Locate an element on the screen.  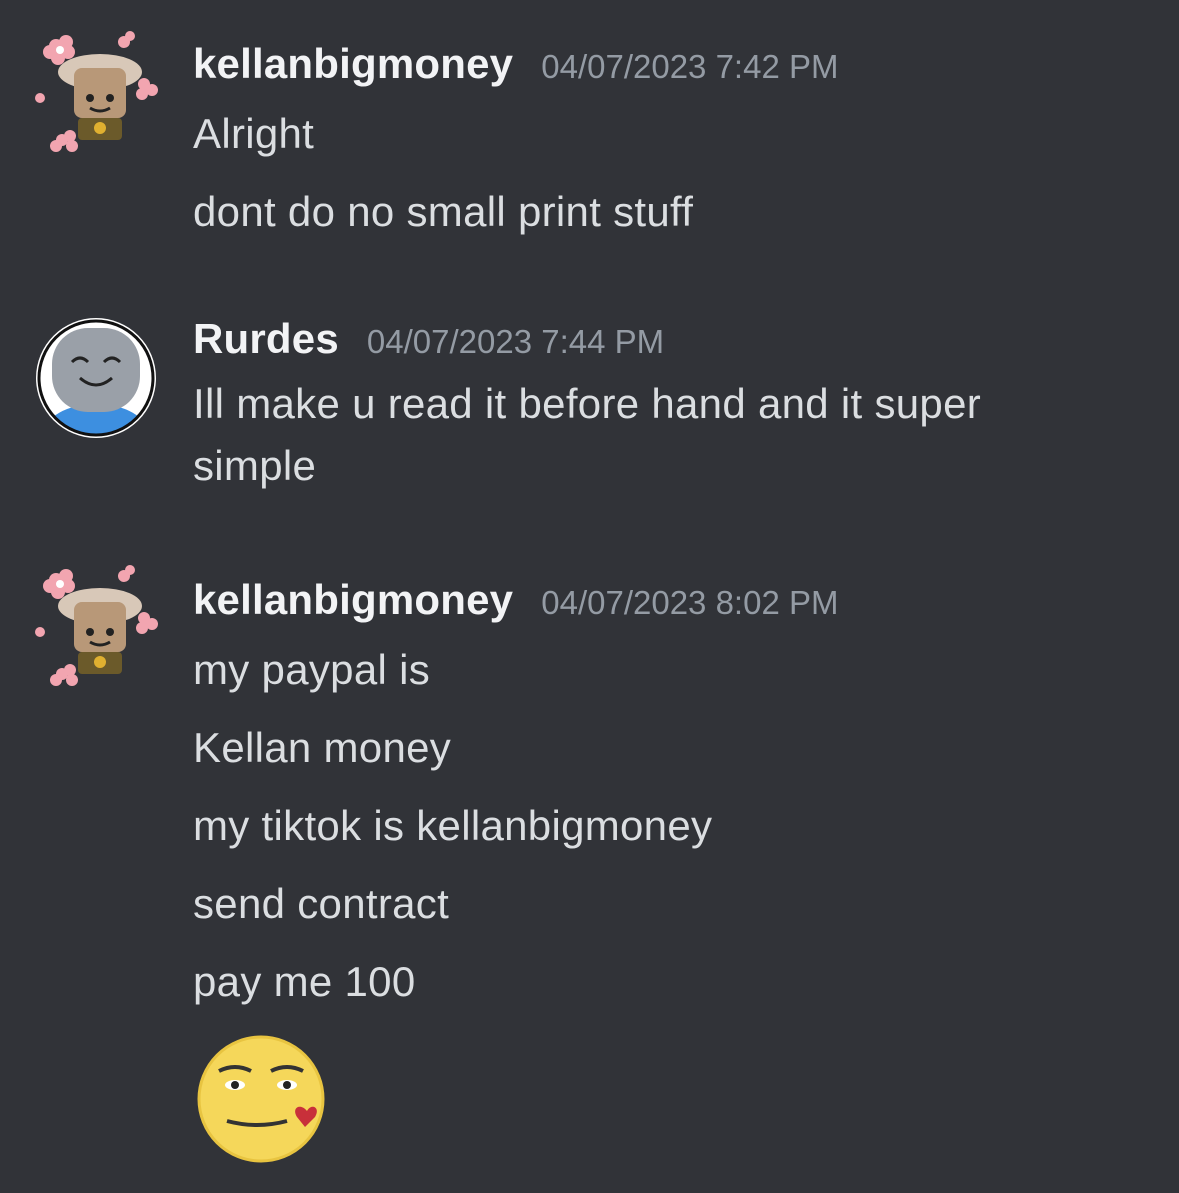
message-text: my paypal is is located at coordinates (312, 669).